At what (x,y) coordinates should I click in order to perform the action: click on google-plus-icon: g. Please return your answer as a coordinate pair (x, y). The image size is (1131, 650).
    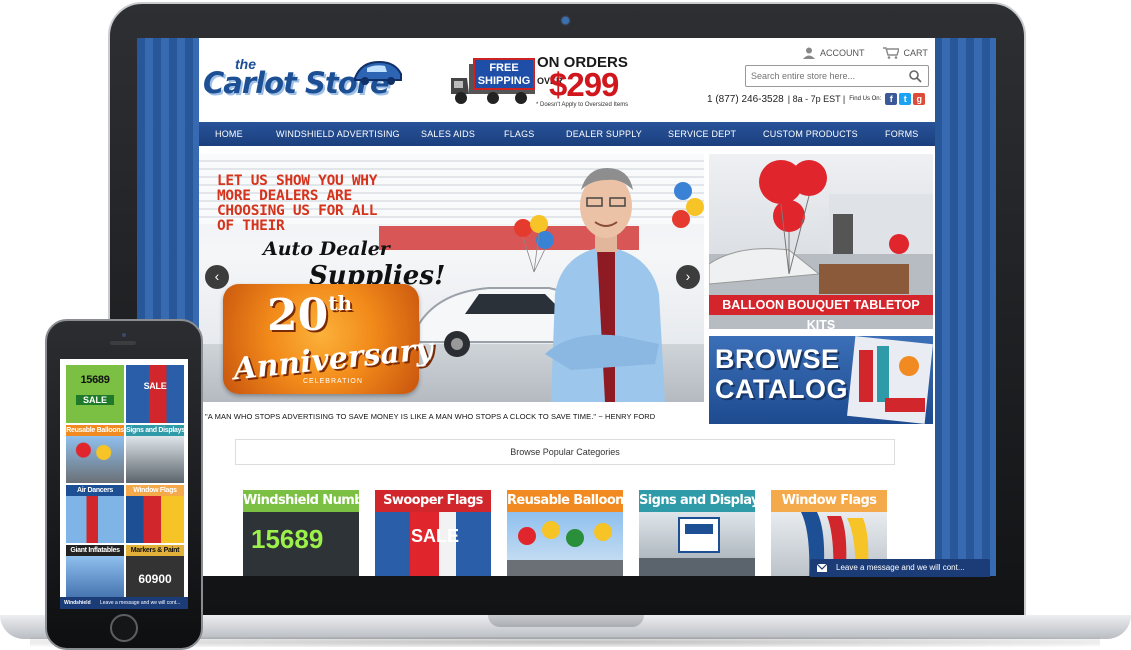
    Looking at the image, I should click on (919, 99).